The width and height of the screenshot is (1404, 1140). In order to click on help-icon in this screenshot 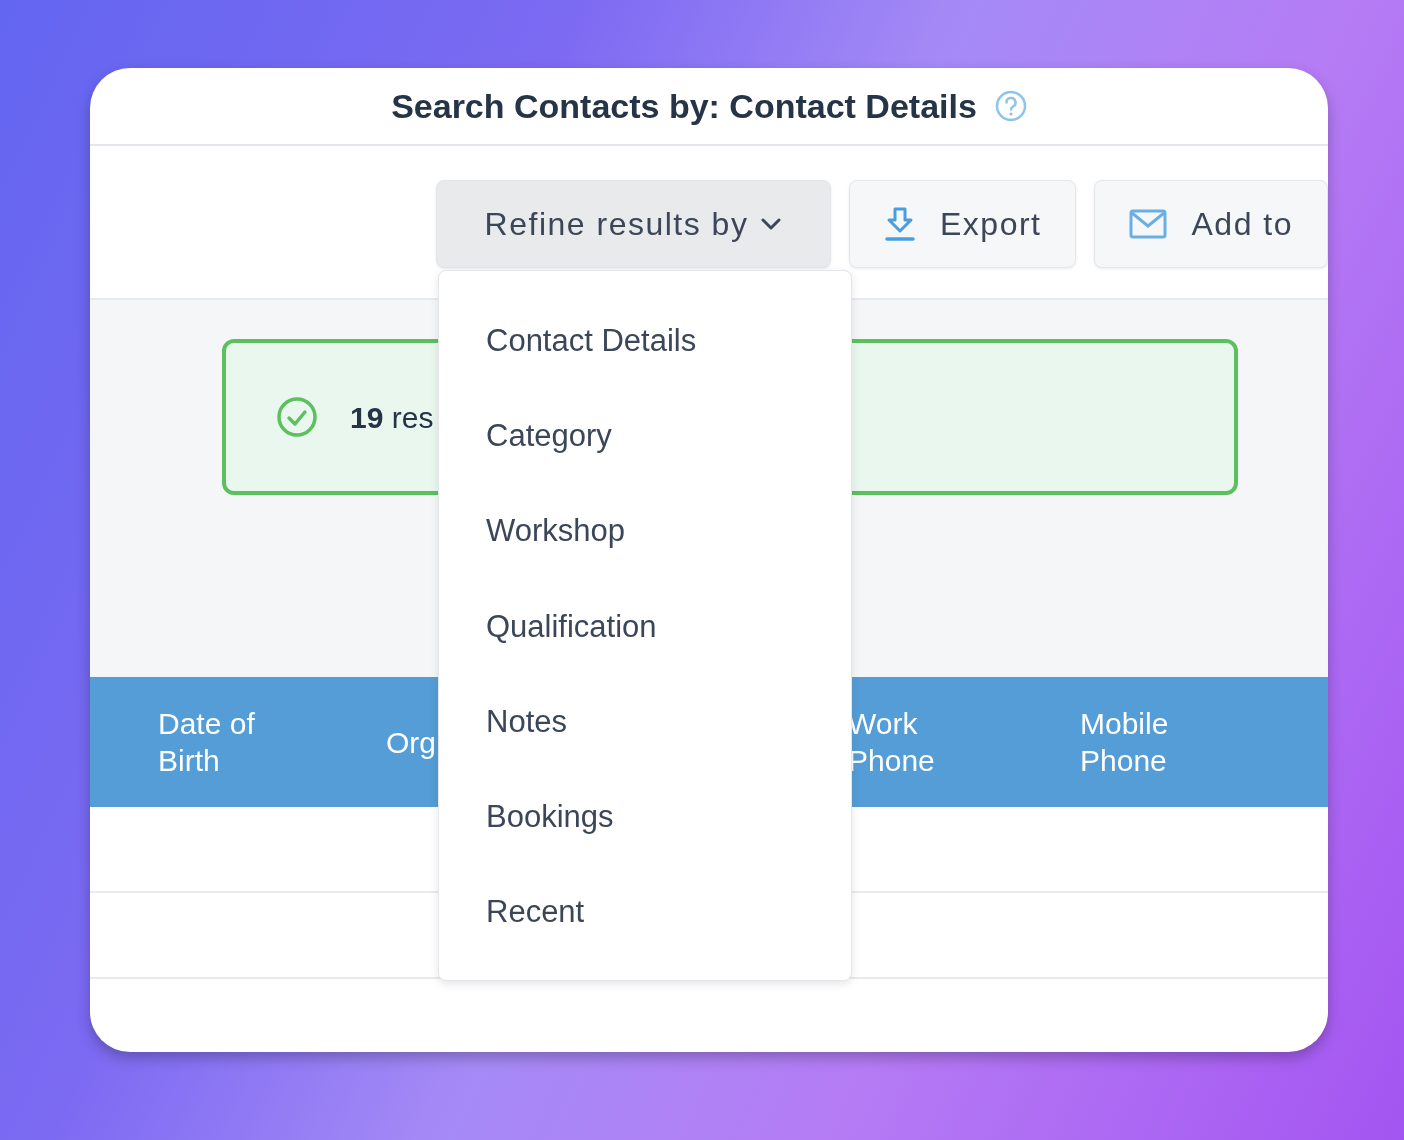, I will do `click(1010, 106)`.